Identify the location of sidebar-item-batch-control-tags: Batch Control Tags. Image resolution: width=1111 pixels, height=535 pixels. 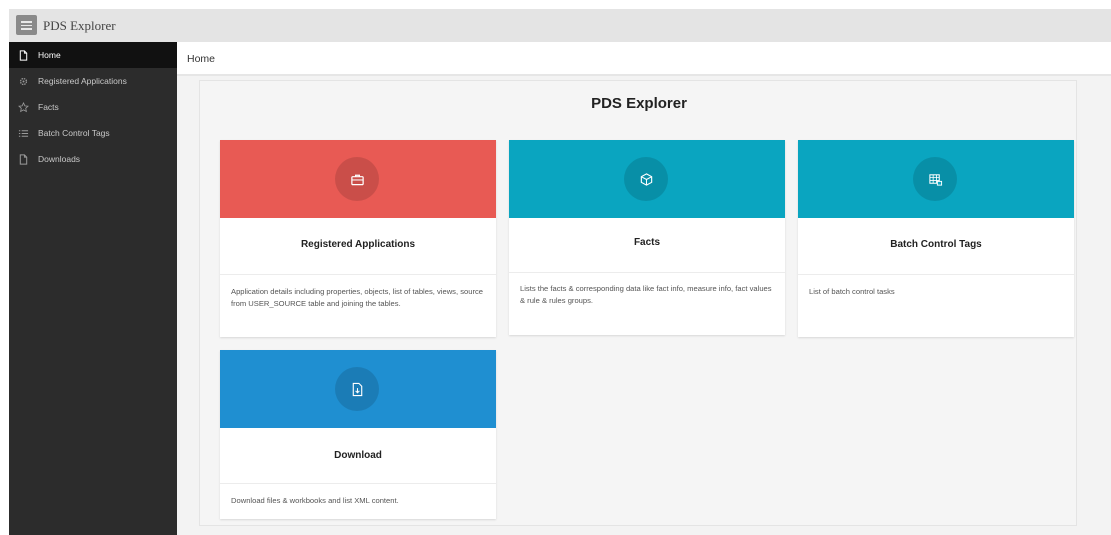
(93, 133).